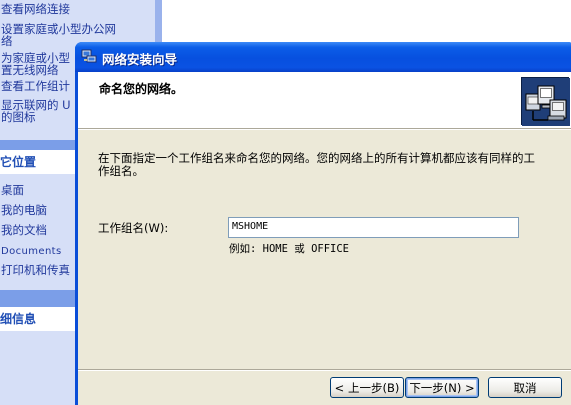 Image resolution: width=571 pixels, height=405 pixels. Describe the element at coordinates (324, 100) in the screenshot. I see `wizard-header: 命名您的网络。` at that location.